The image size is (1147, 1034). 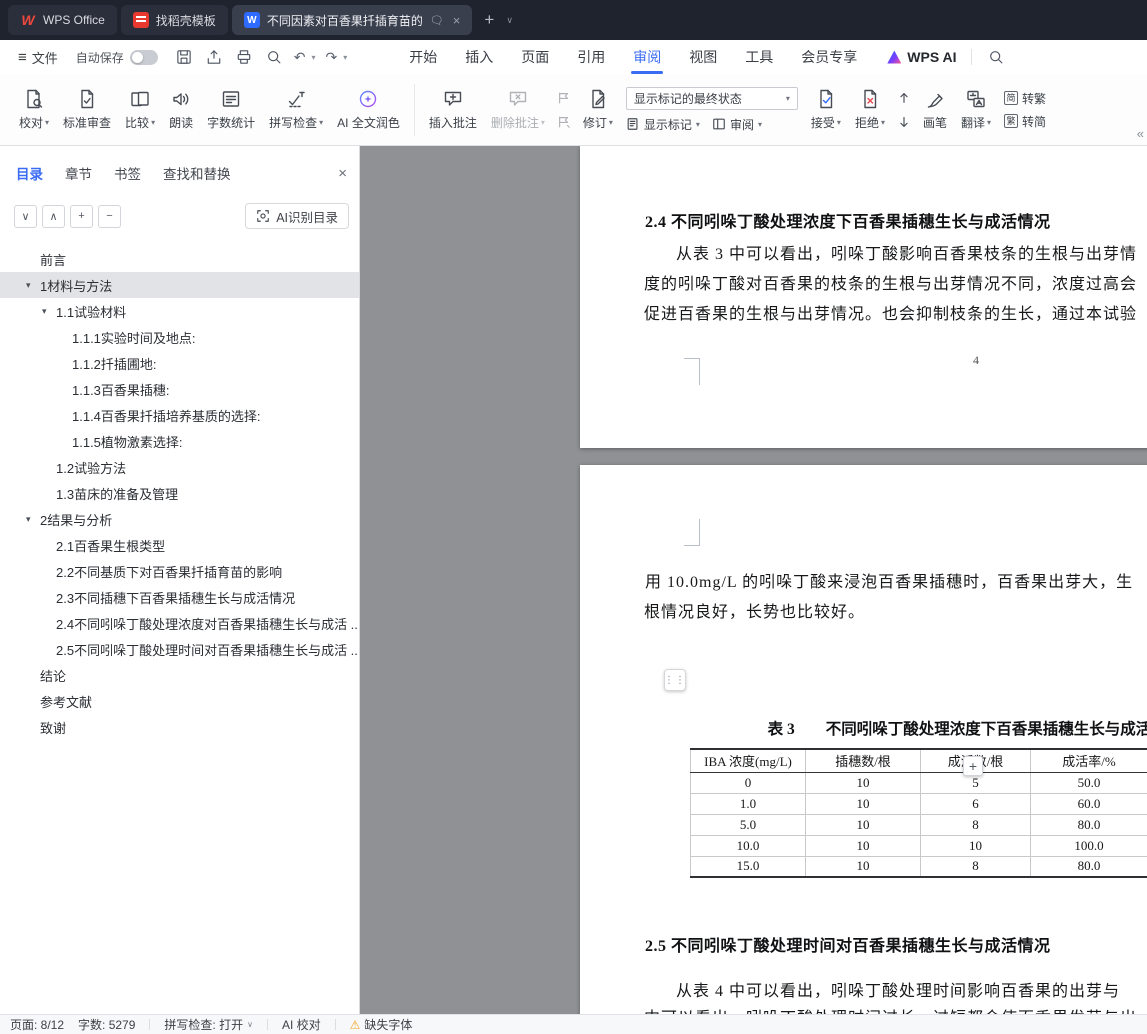 I want to click on close-tab-icon: ×, so click(x=457, y=20).